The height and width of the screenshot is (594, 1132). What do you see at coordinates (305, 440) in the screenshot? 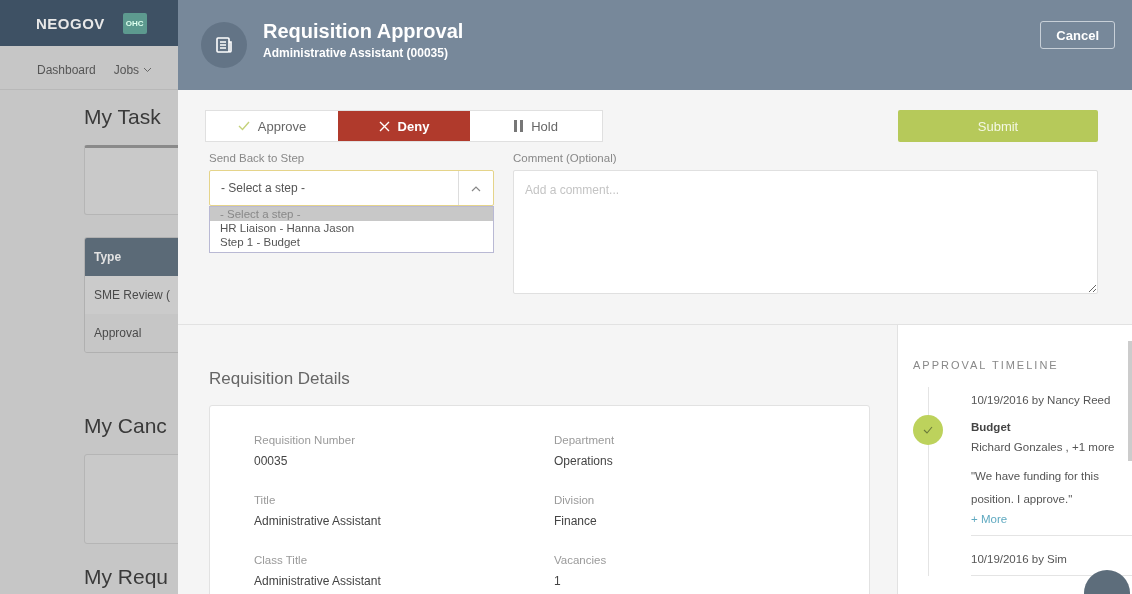
I see `field-label: Requisition Number` at bounding box center [305, 440].